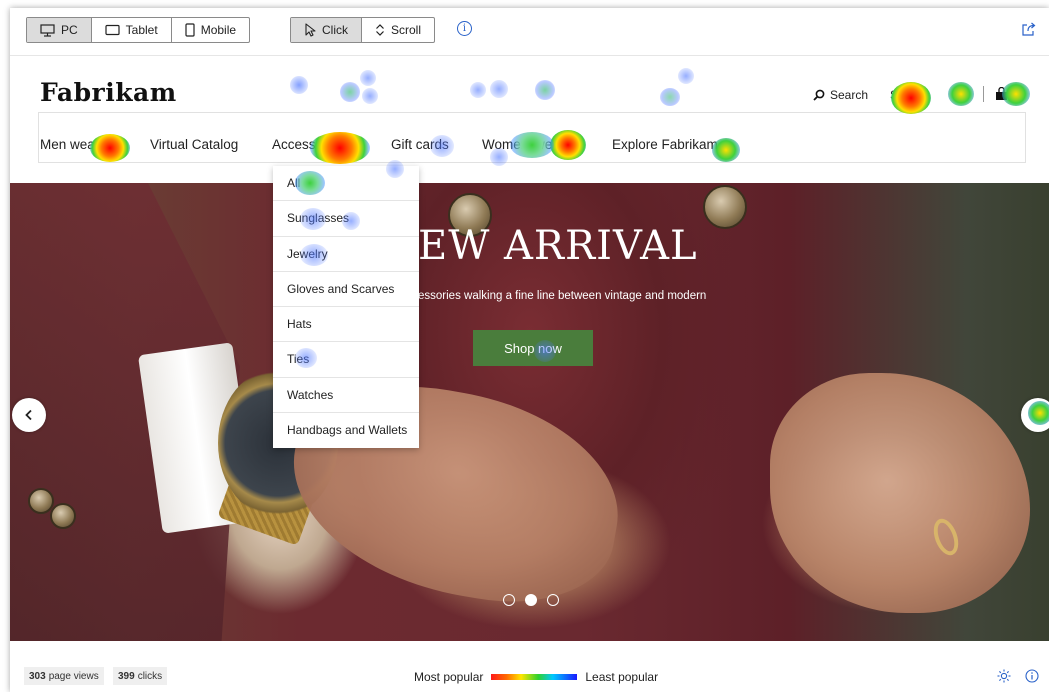 The width and height of the screenshot is (1049, 692). I want to click on brightness-icon, so click(1004, 676).